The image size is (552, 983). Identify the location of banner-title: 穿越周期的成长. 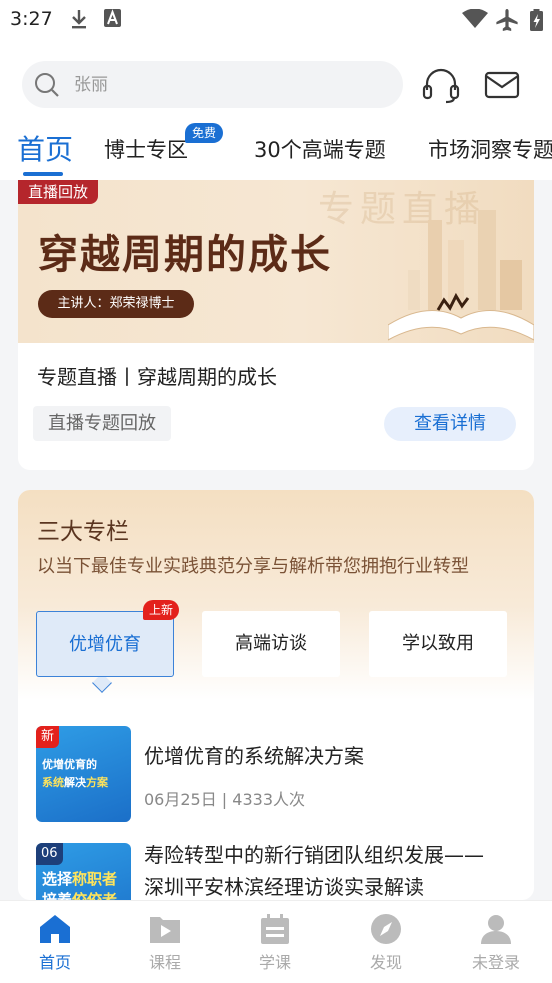
(185, 255).